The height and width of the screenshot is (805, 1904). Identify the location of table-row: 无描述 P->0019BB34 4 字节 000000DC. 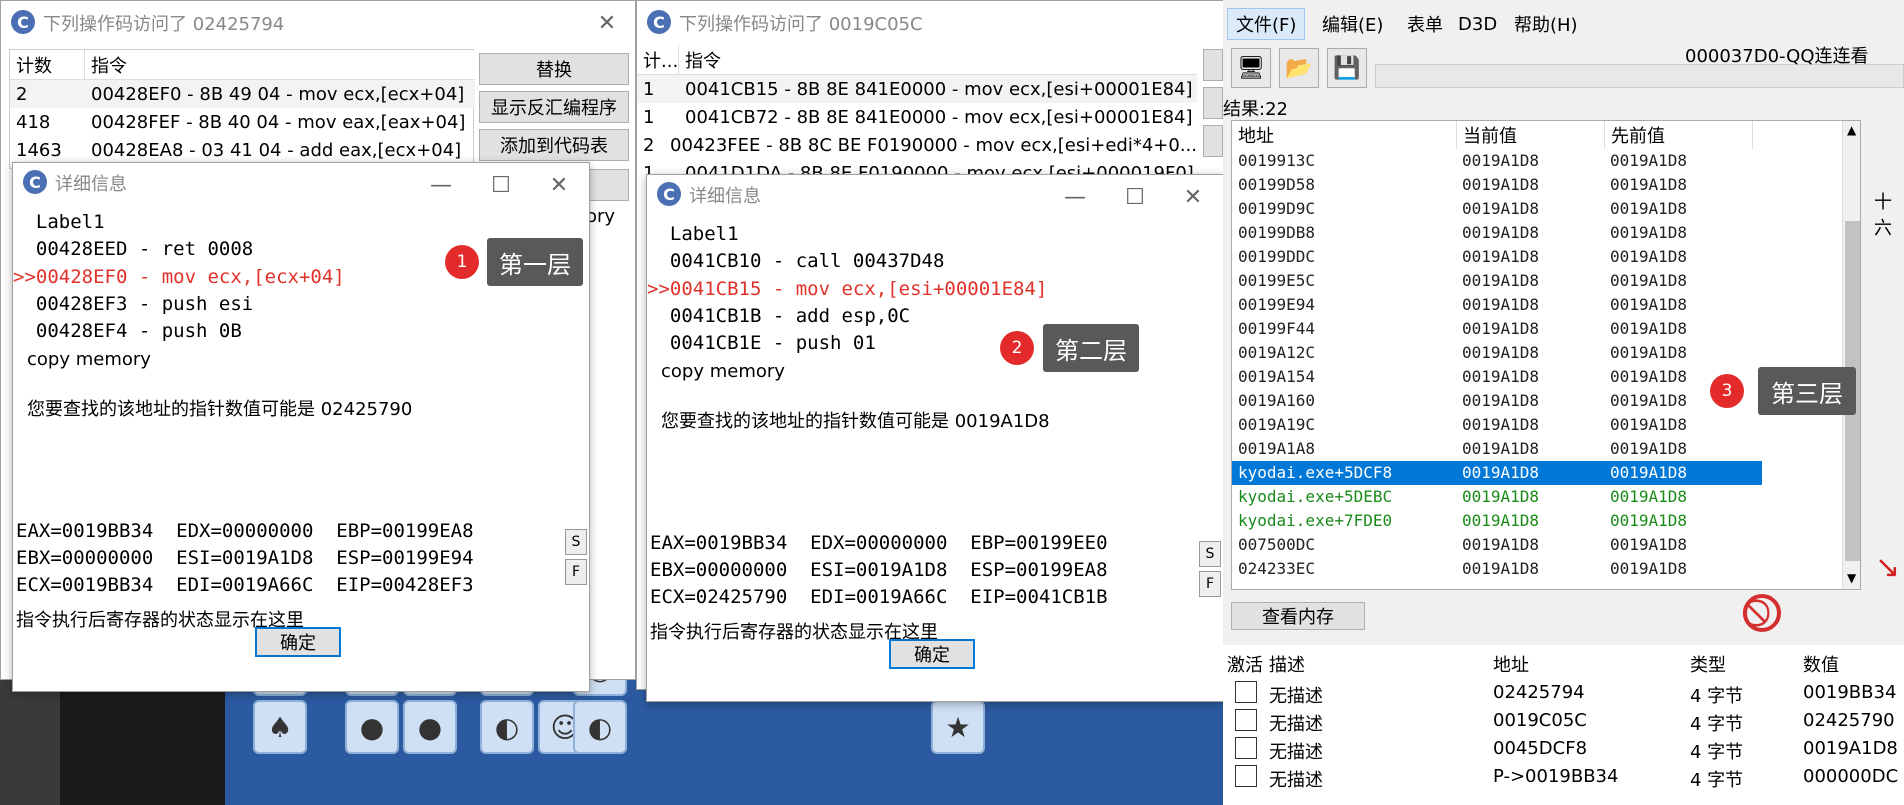
(1563, 777).